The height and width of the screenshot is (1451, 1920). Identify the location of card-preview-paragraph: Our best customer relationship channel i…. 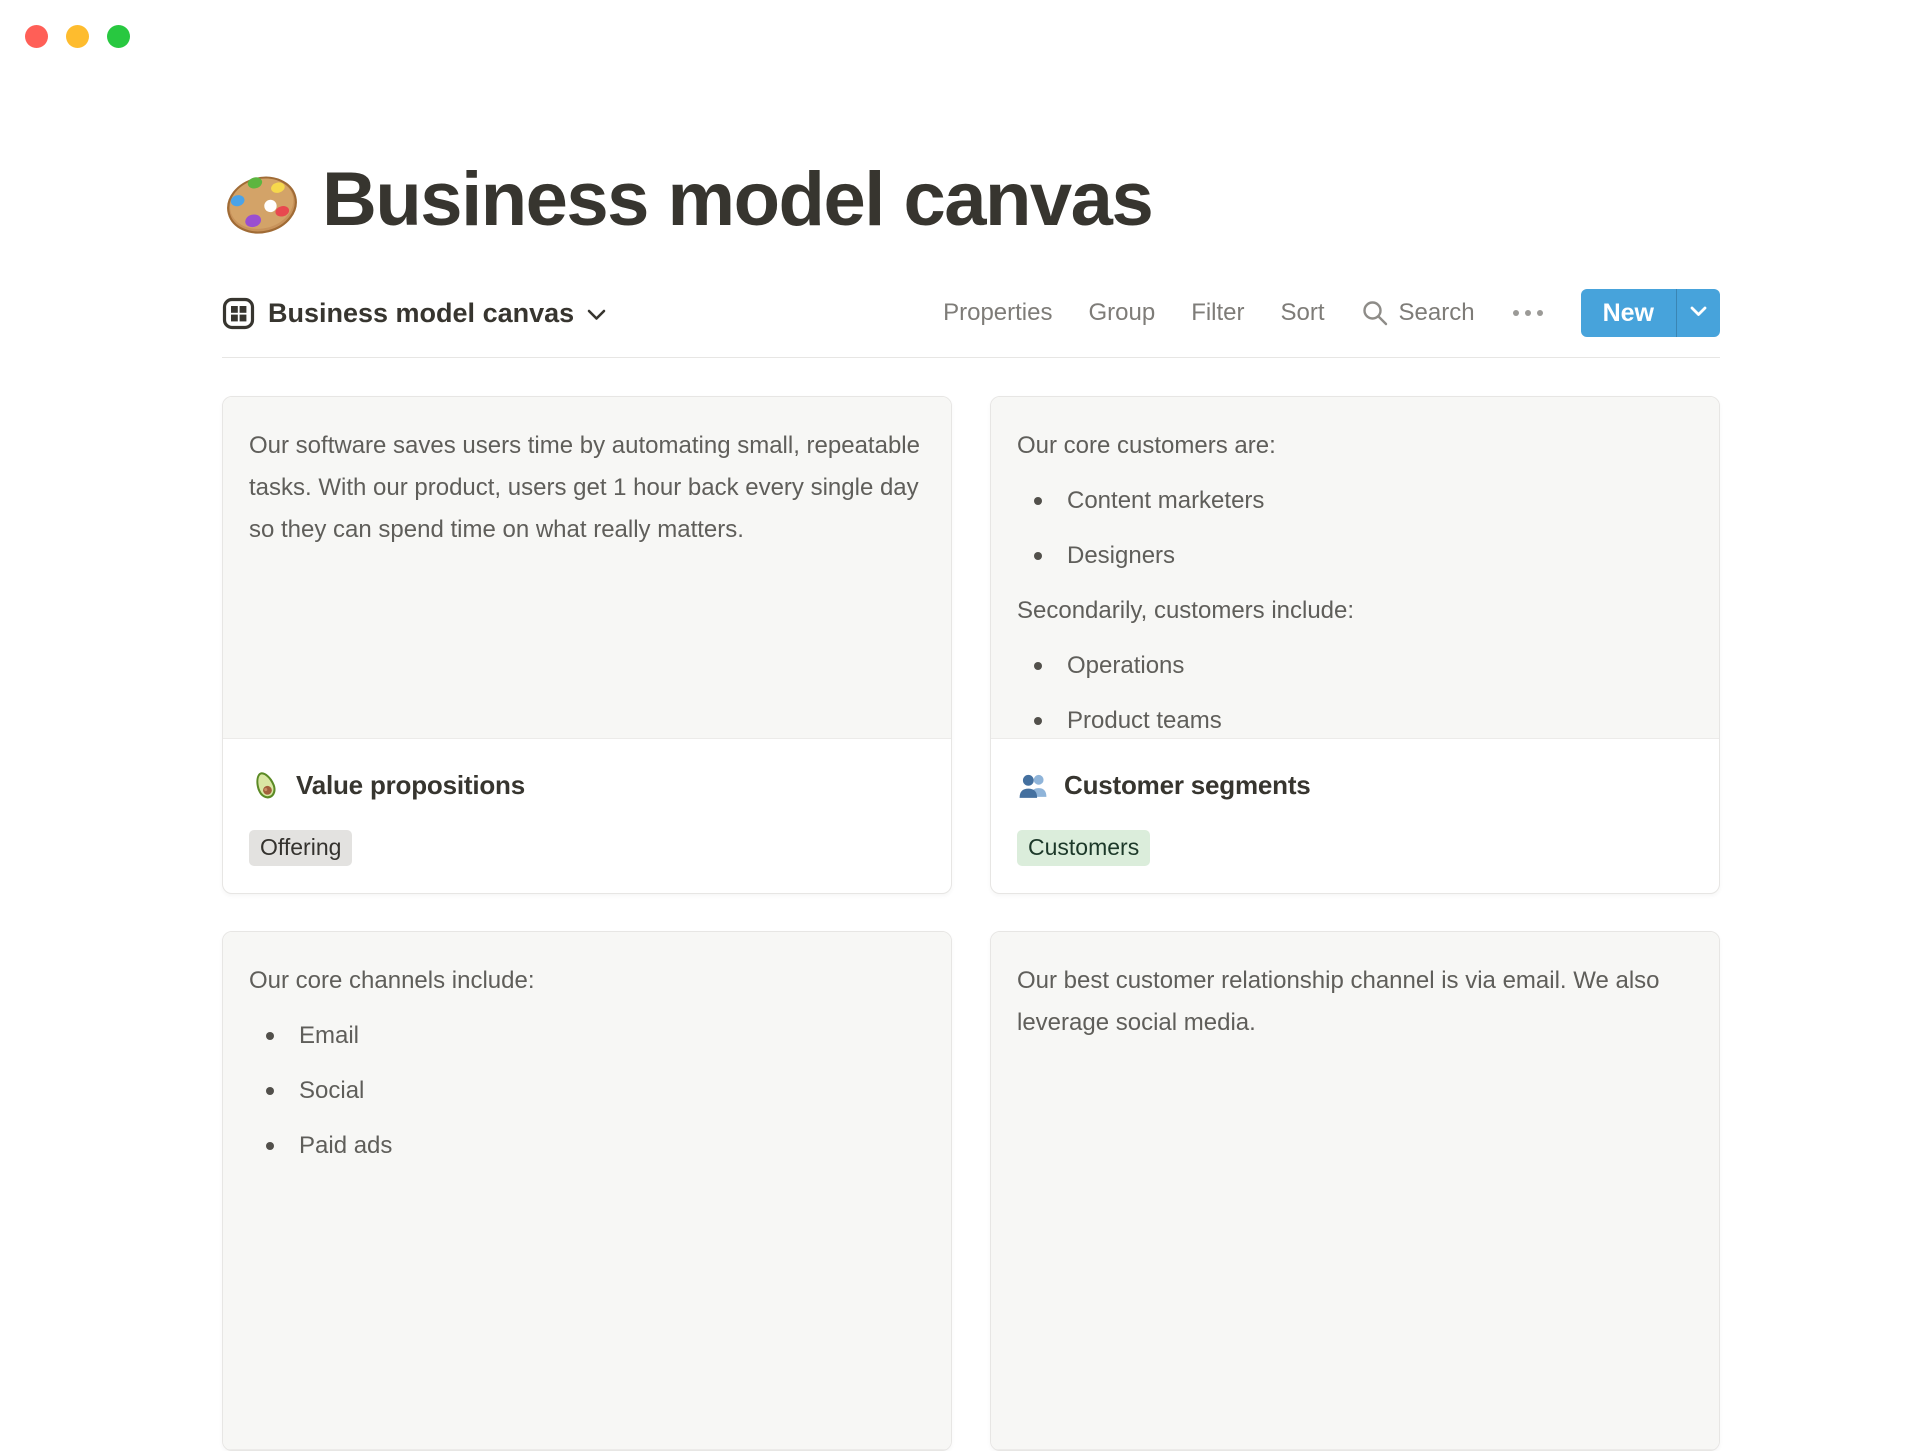
(1338, 1001).